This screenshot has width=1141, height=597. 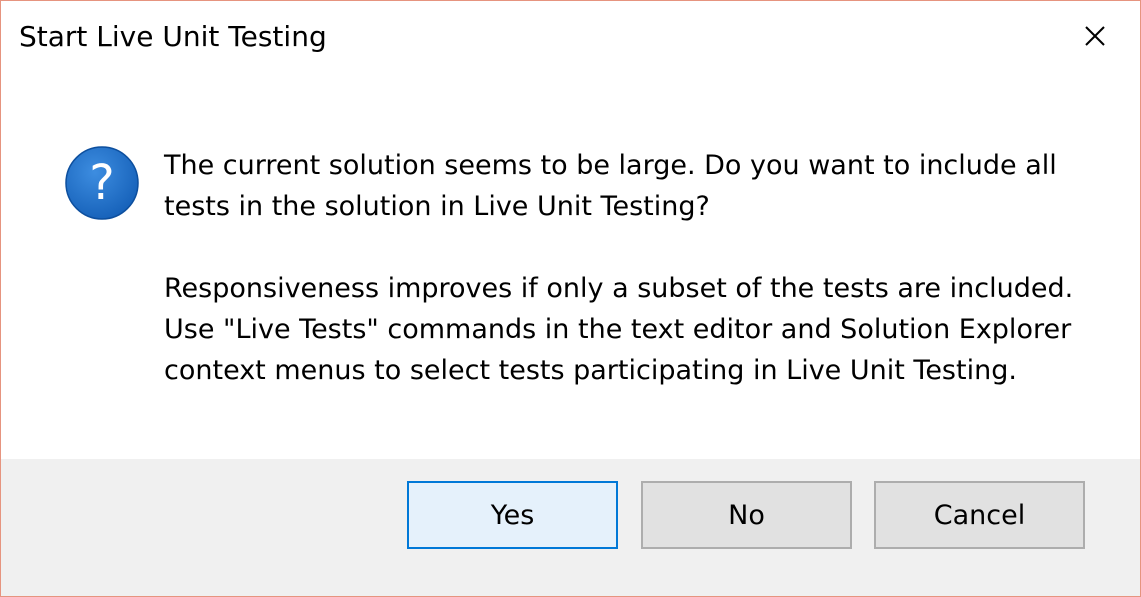 I want to click on cancel-button: Cancel, so click(x=979, y=515).